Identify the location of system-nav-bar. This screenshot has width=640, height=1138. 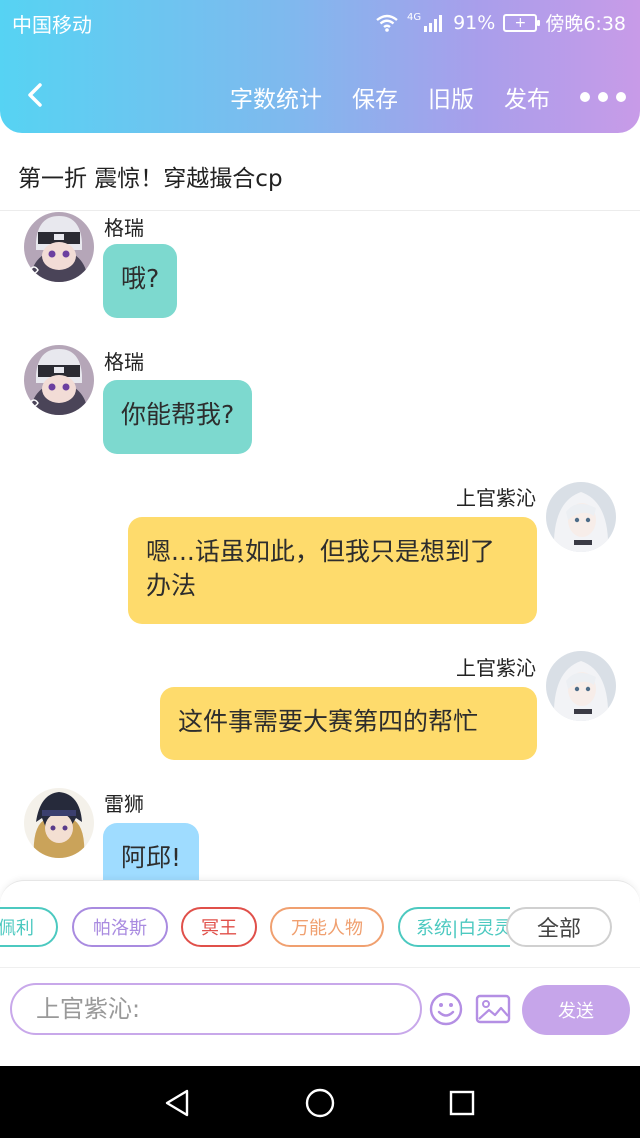
(320, 1102).